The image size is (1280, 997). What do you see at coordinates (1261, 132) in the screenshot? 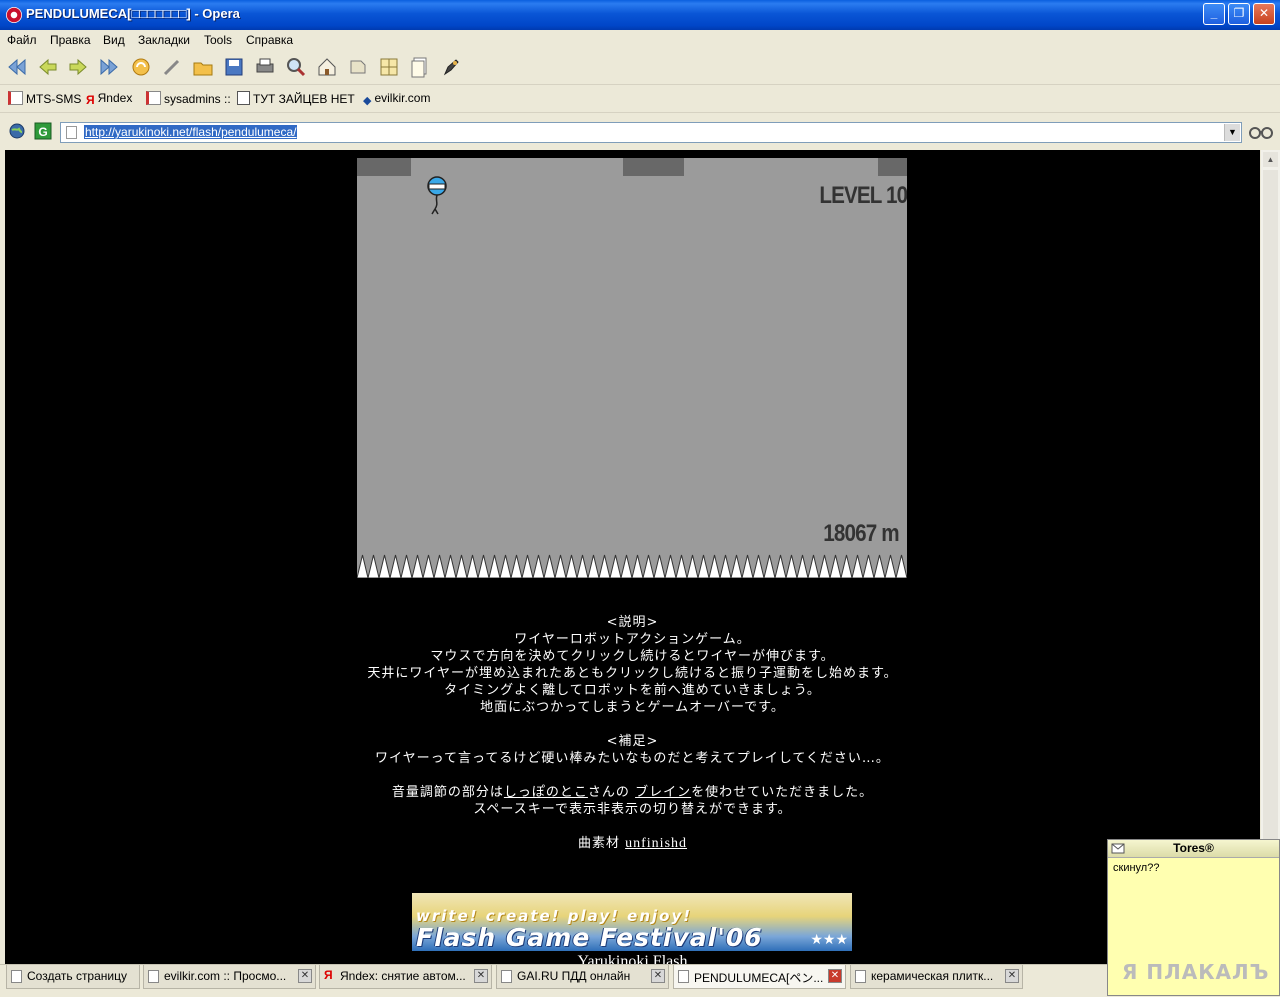
I see `binoculars-icon` at bounding box center [1261, 132].